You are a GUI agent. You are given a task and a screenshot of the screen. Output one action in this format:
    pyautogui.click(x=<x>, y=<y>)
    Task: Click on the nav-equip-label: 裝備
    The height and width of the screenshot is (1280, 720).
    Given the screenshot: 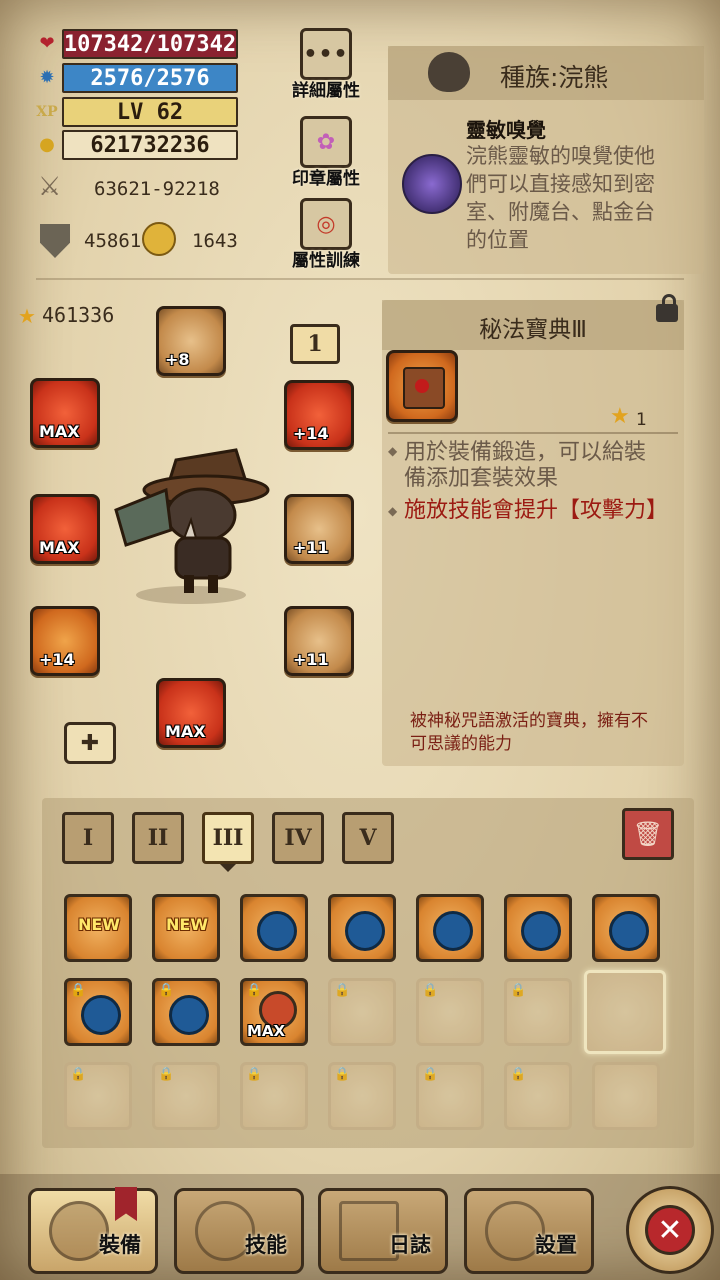 What is the action you would take?
    pyautogui.click(x=120, y=1245)
    